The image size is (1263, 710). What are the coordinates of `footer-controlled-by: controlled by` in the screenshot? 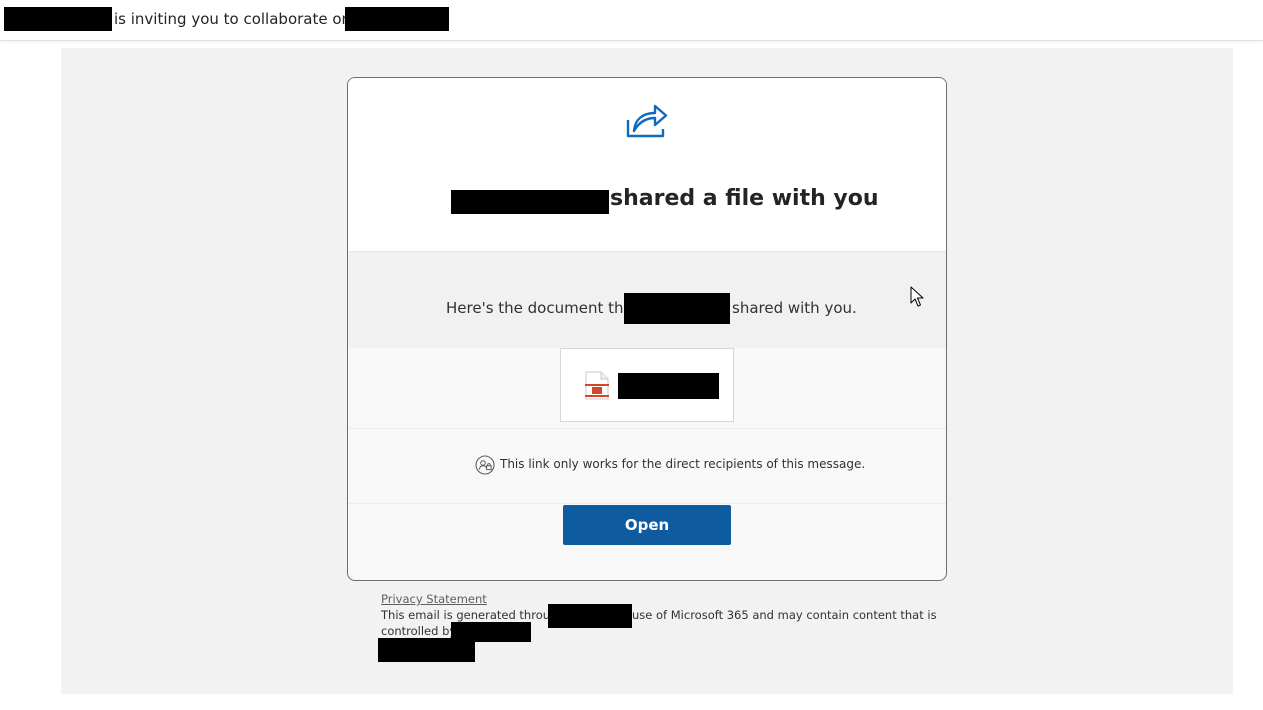 It's located at (419, 631).